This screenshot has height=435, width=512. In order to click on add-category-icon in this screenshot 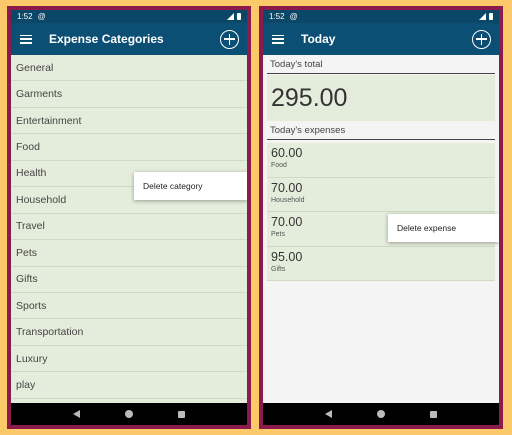, I will do `click(229, 39)`.